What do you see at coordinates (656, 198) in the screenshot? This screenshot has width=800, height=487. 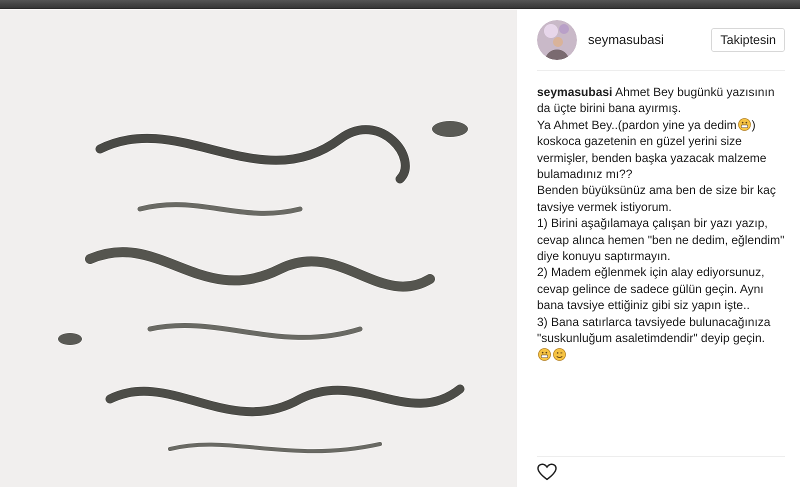 I see `caption-text: Benden büyüksünüz ama ben de size bir kaç tavsiye vermek istiyorum.` at bounding box center [656, 198].